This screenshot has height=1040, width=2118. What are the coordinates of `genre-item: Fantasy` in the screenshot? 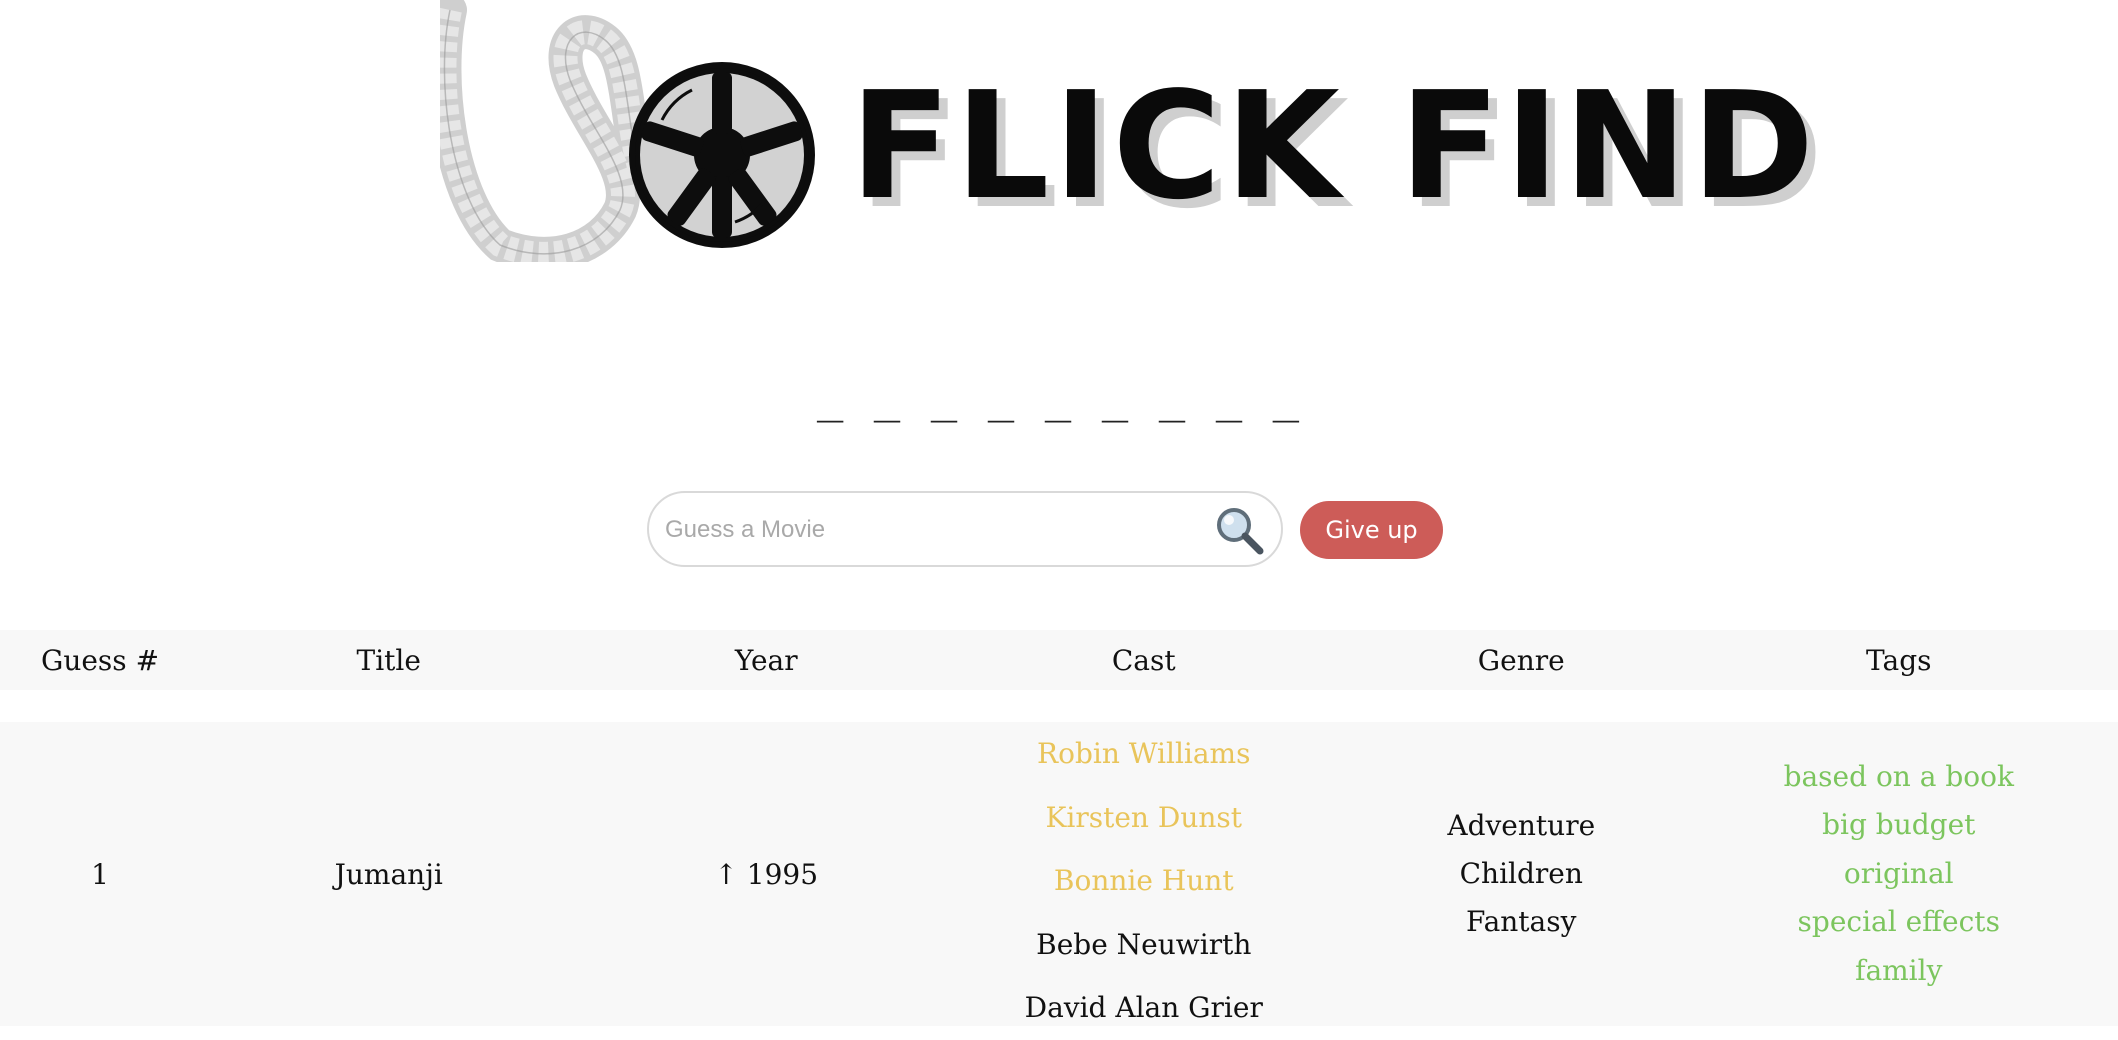 It's located at (1521, 921).